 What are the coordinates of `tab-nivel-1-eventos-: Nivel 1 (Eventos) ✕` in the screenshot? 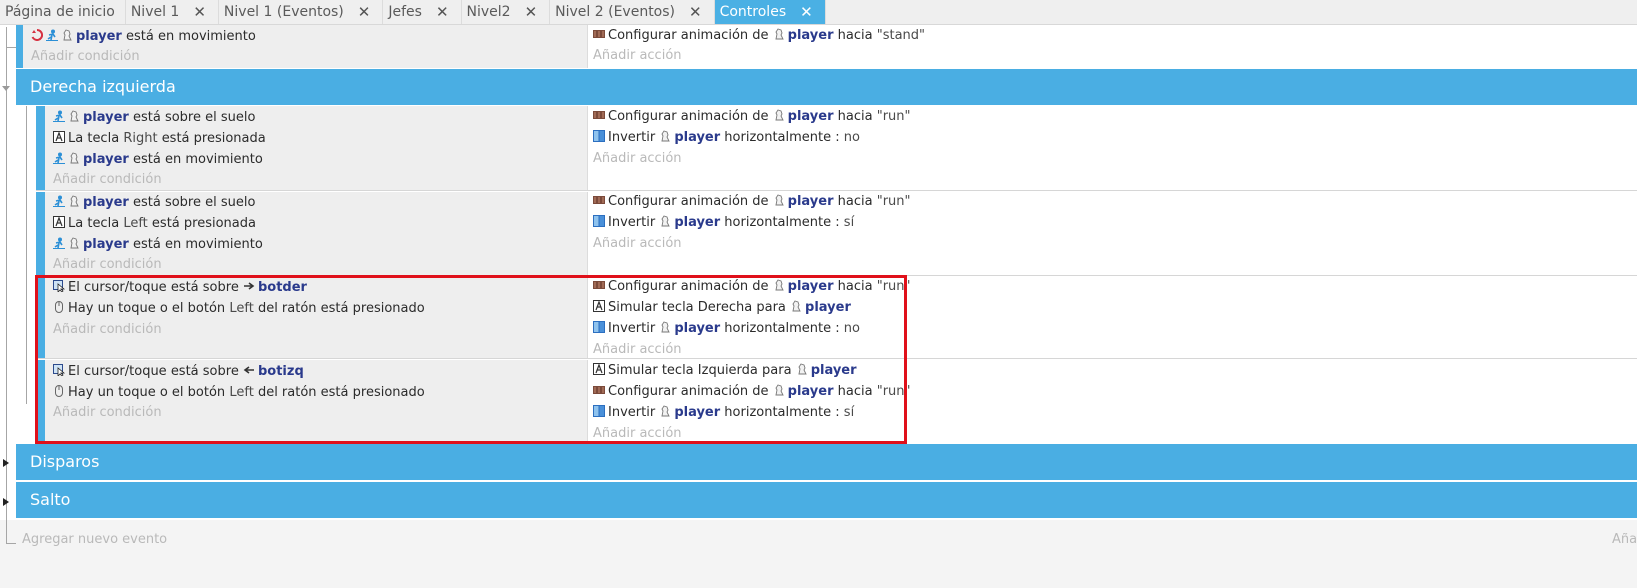 It's located at (301, 12).